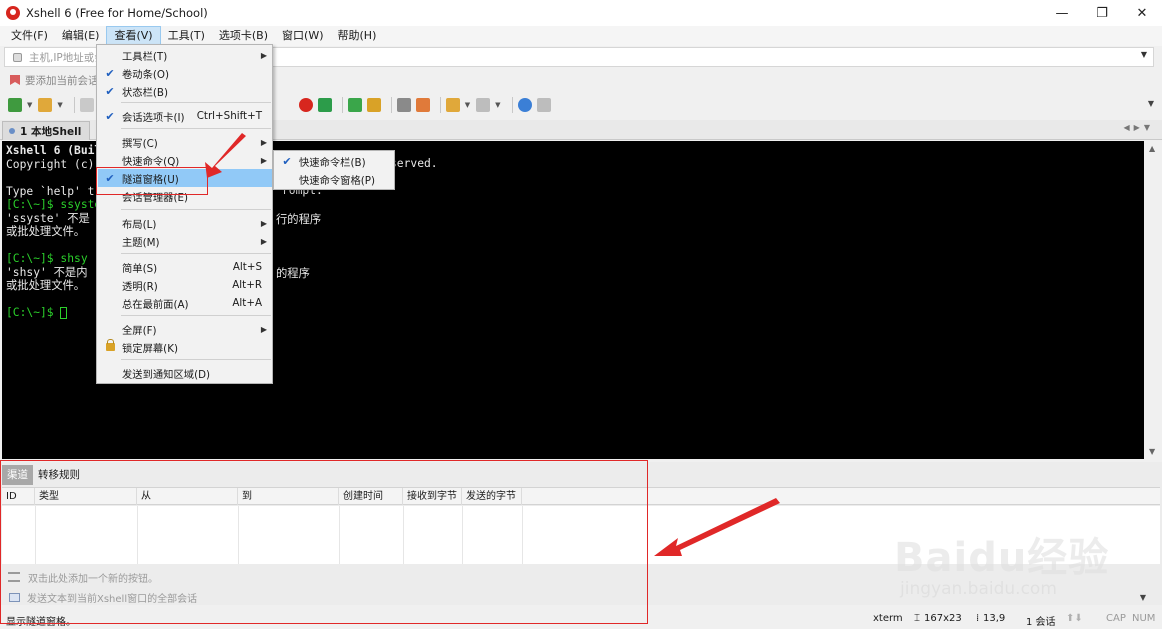 This screenshot has width=1162, height=629. I want to click on add-icon, so click(452, 105).